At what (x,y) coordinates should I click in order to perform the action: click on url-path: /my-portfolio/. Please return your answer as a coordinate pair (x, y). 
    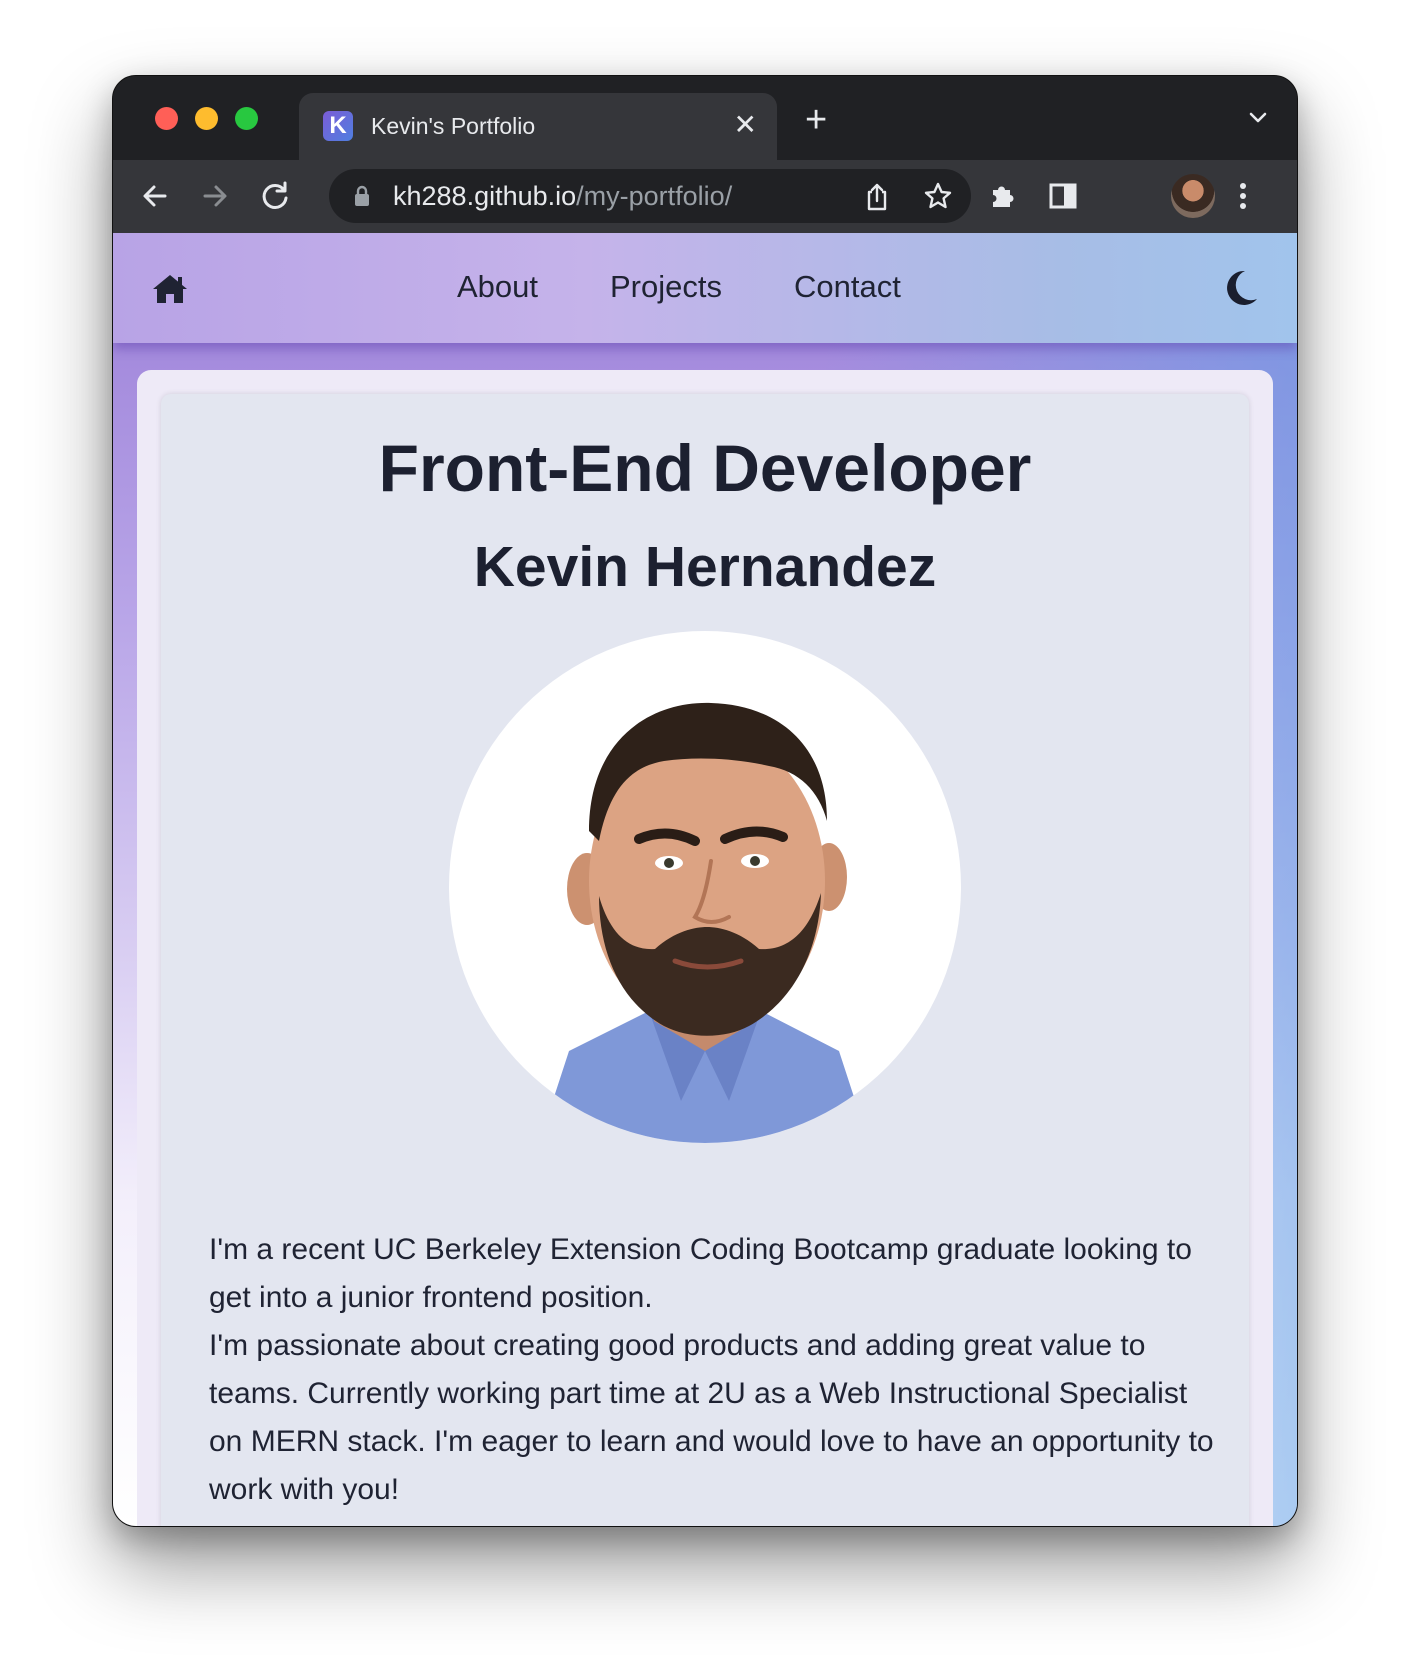
    Looking at the image, I should click on (654, 196).